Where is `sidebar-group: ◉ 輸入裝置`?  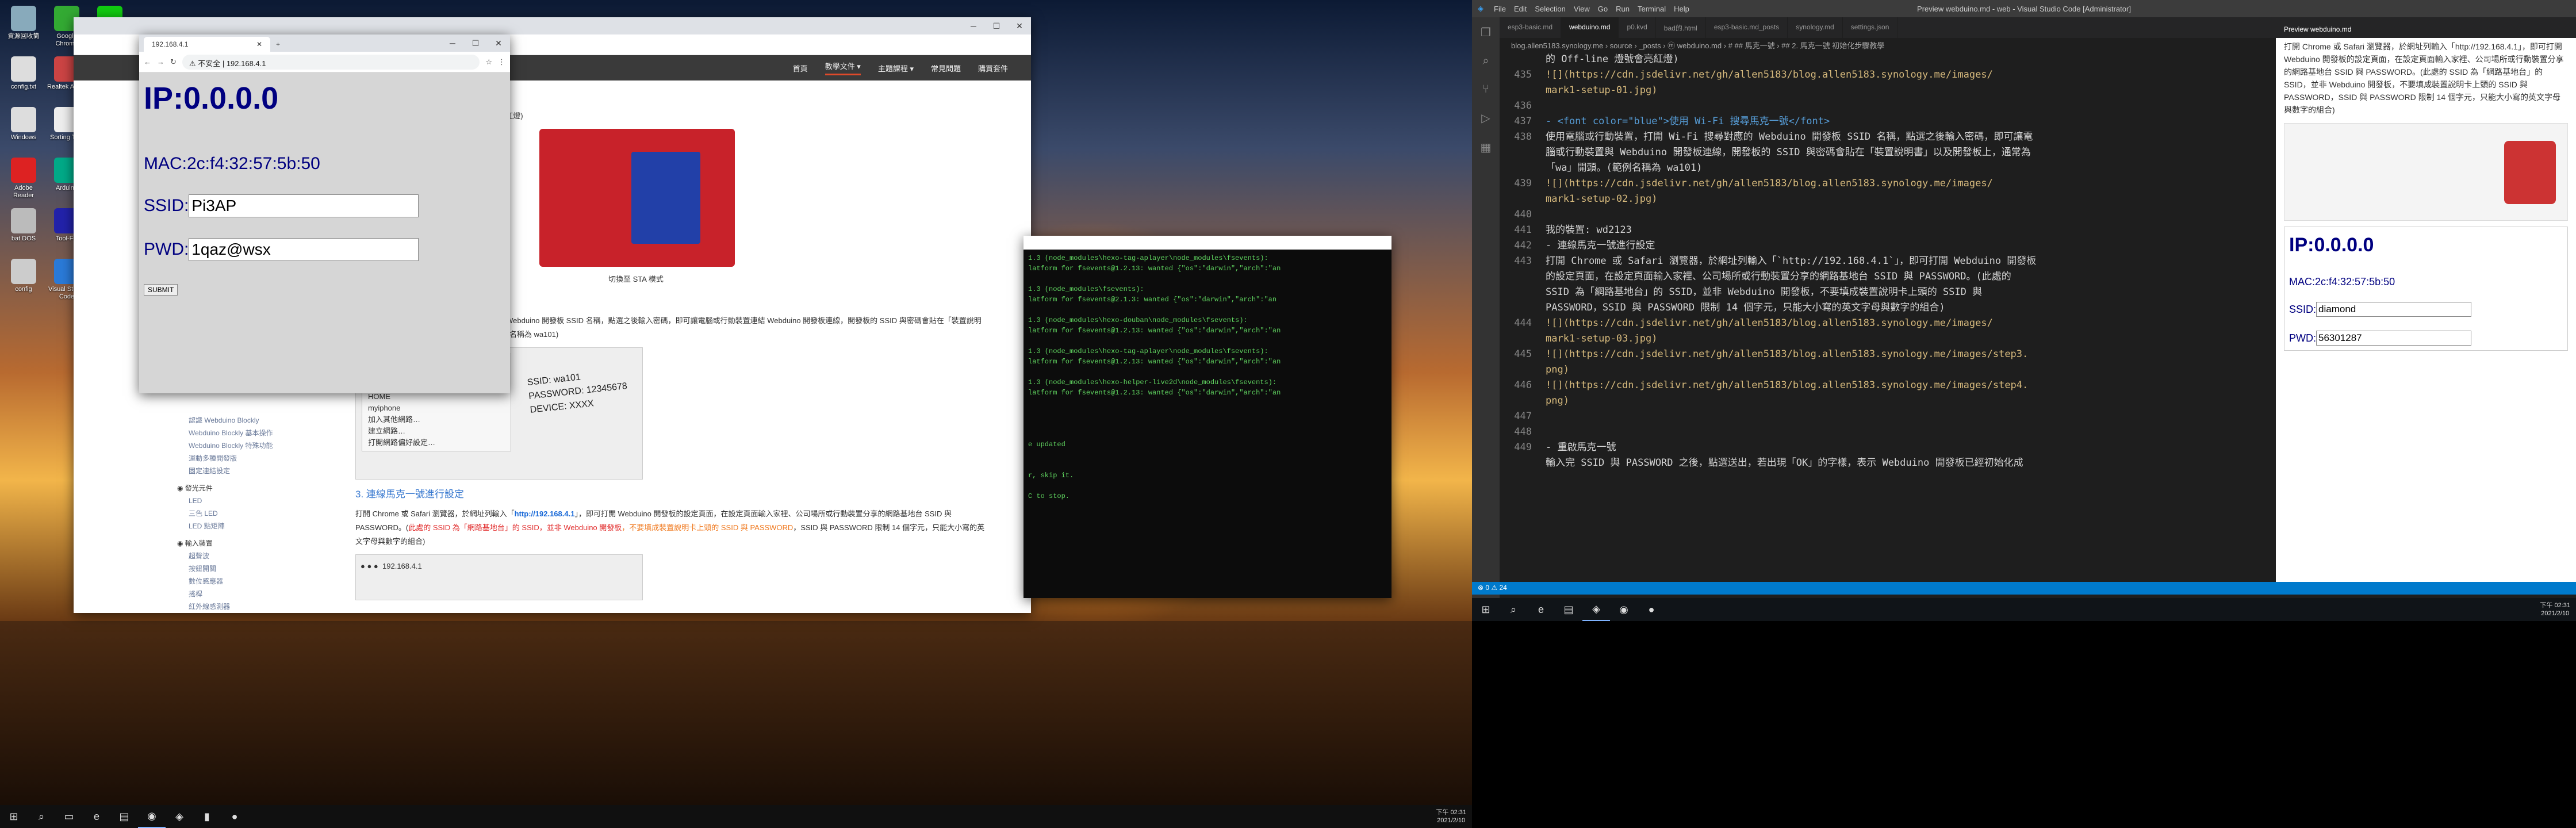 sidebar-group: ◉ 輸入裝置 is located at coordinates (229, 543).